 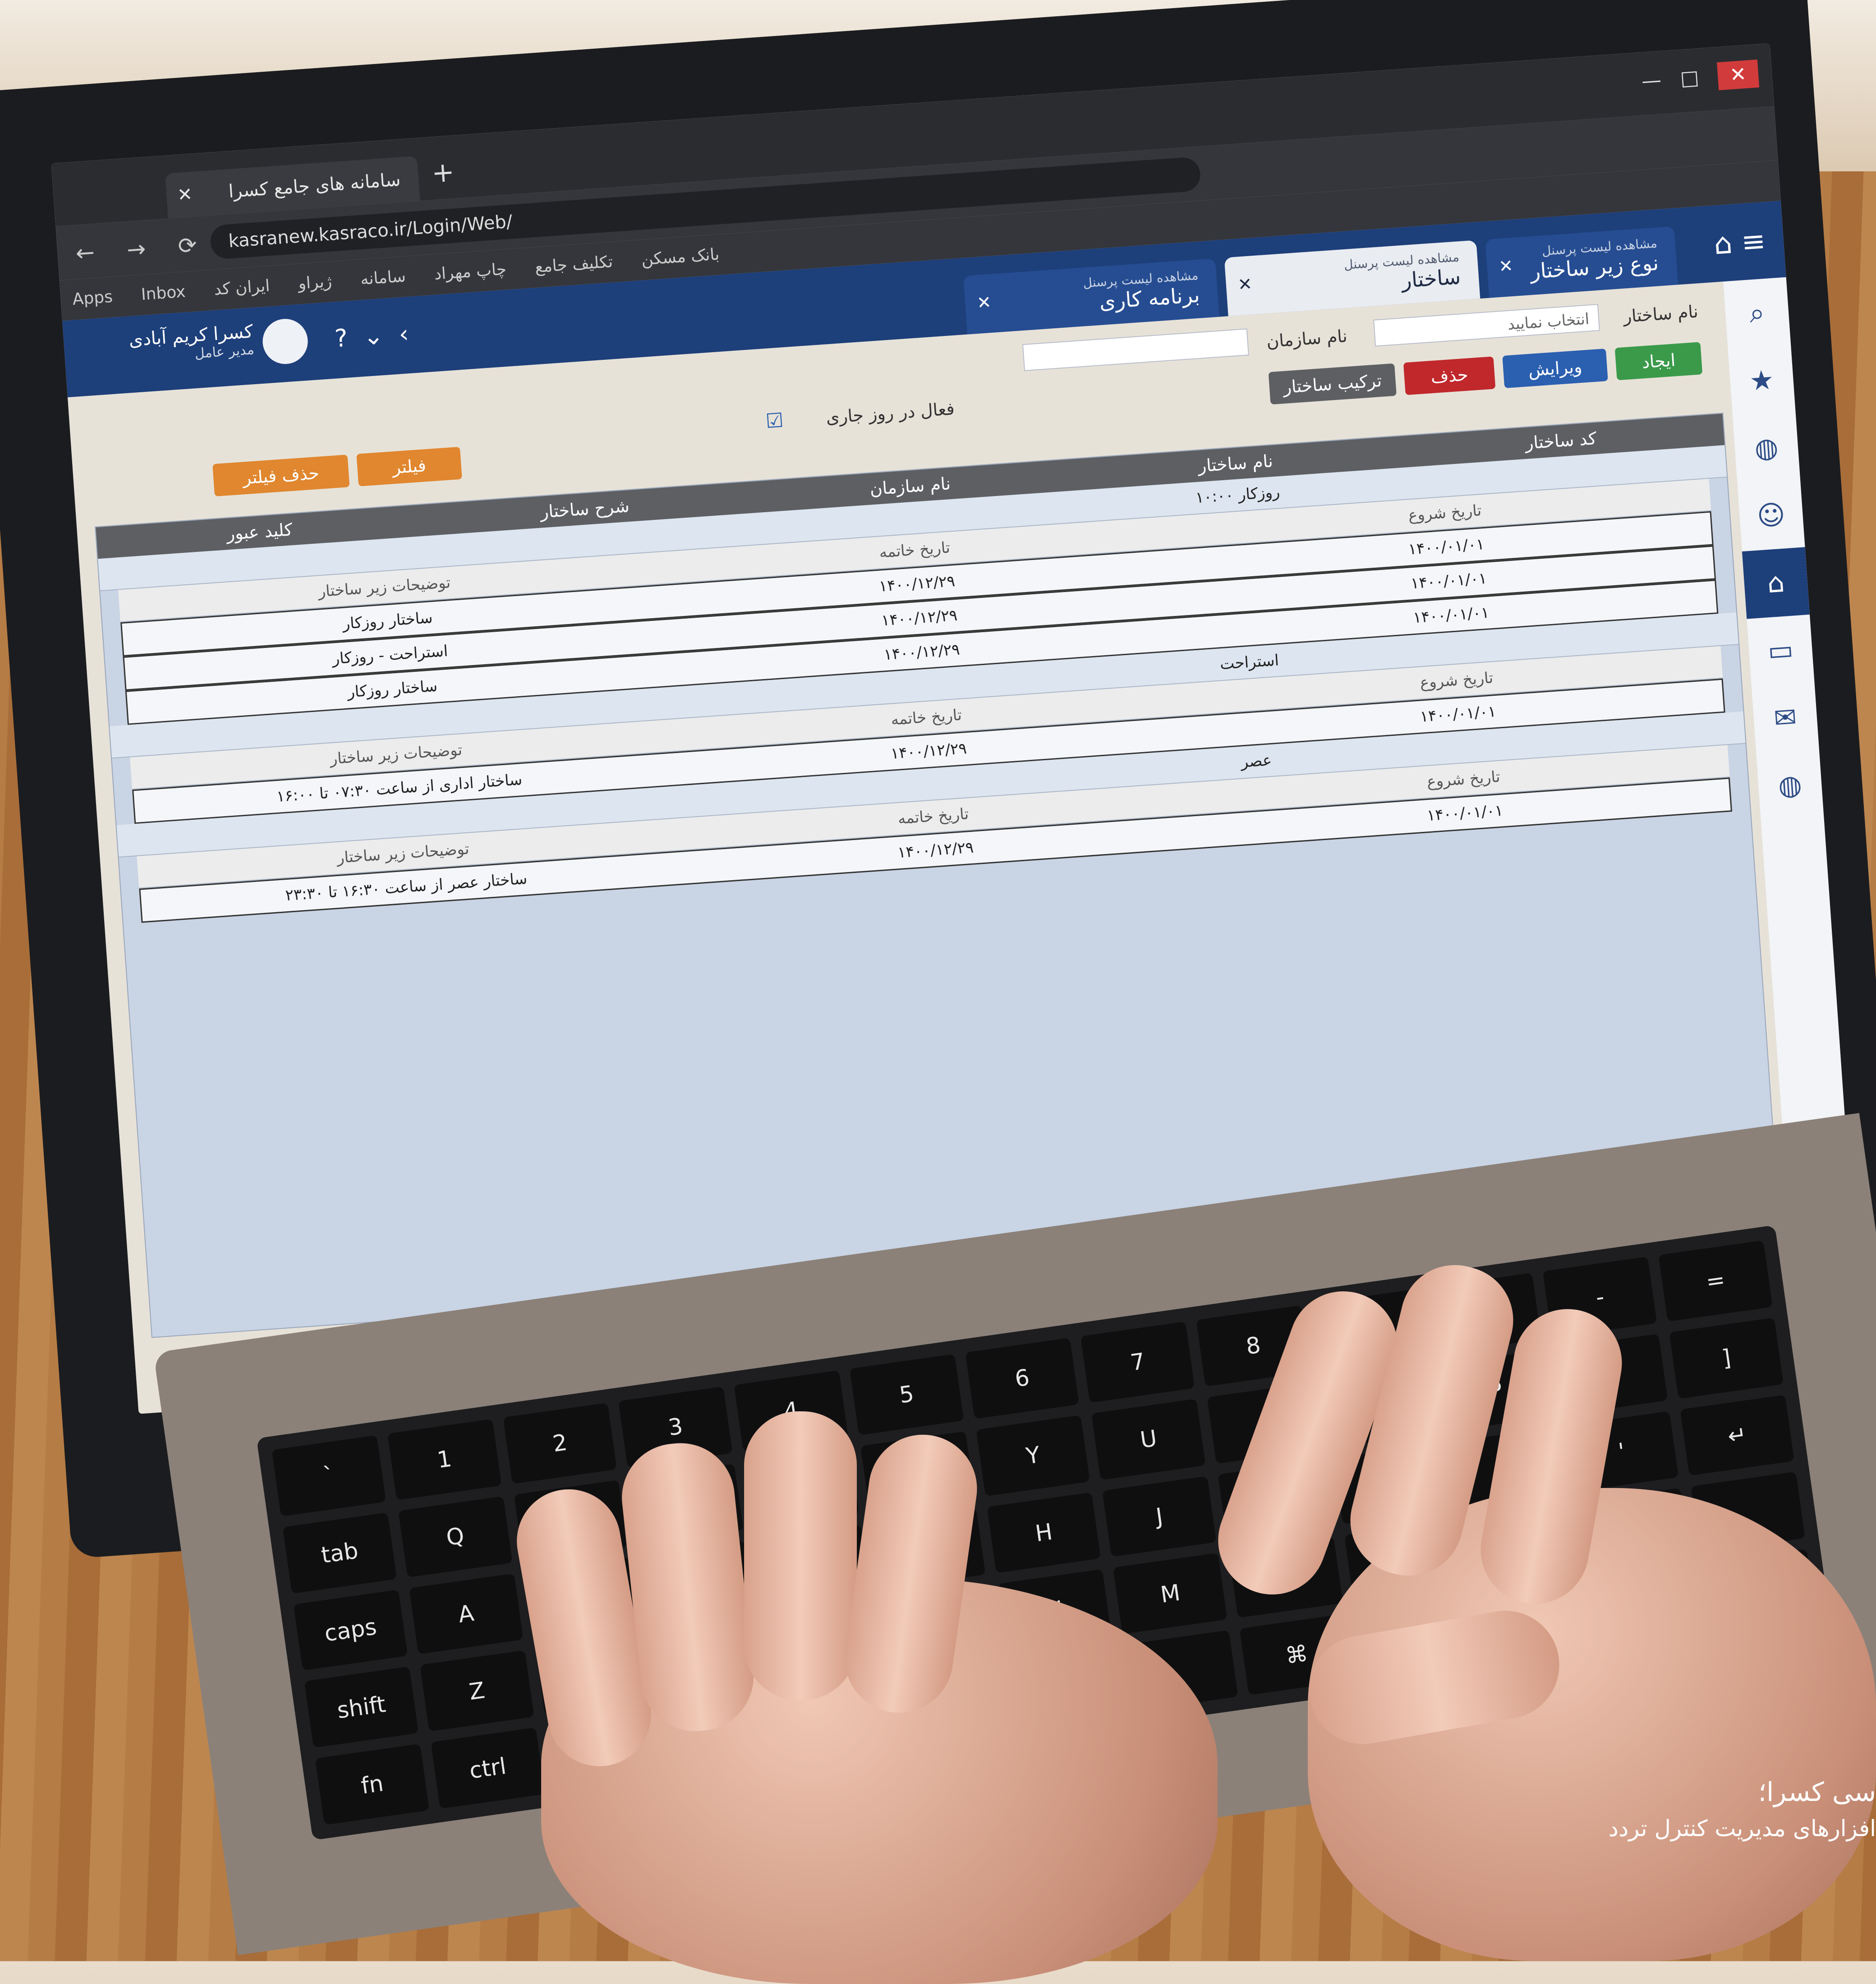 I want to click on home-icon: ⌂ ≡, so click(x=1739, y=243).